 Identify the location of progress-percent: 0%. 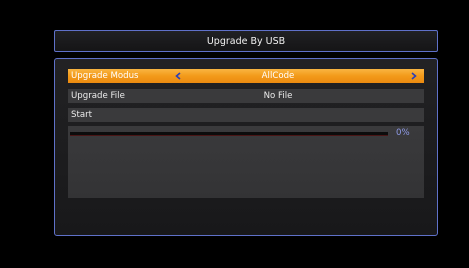
(403, 133).